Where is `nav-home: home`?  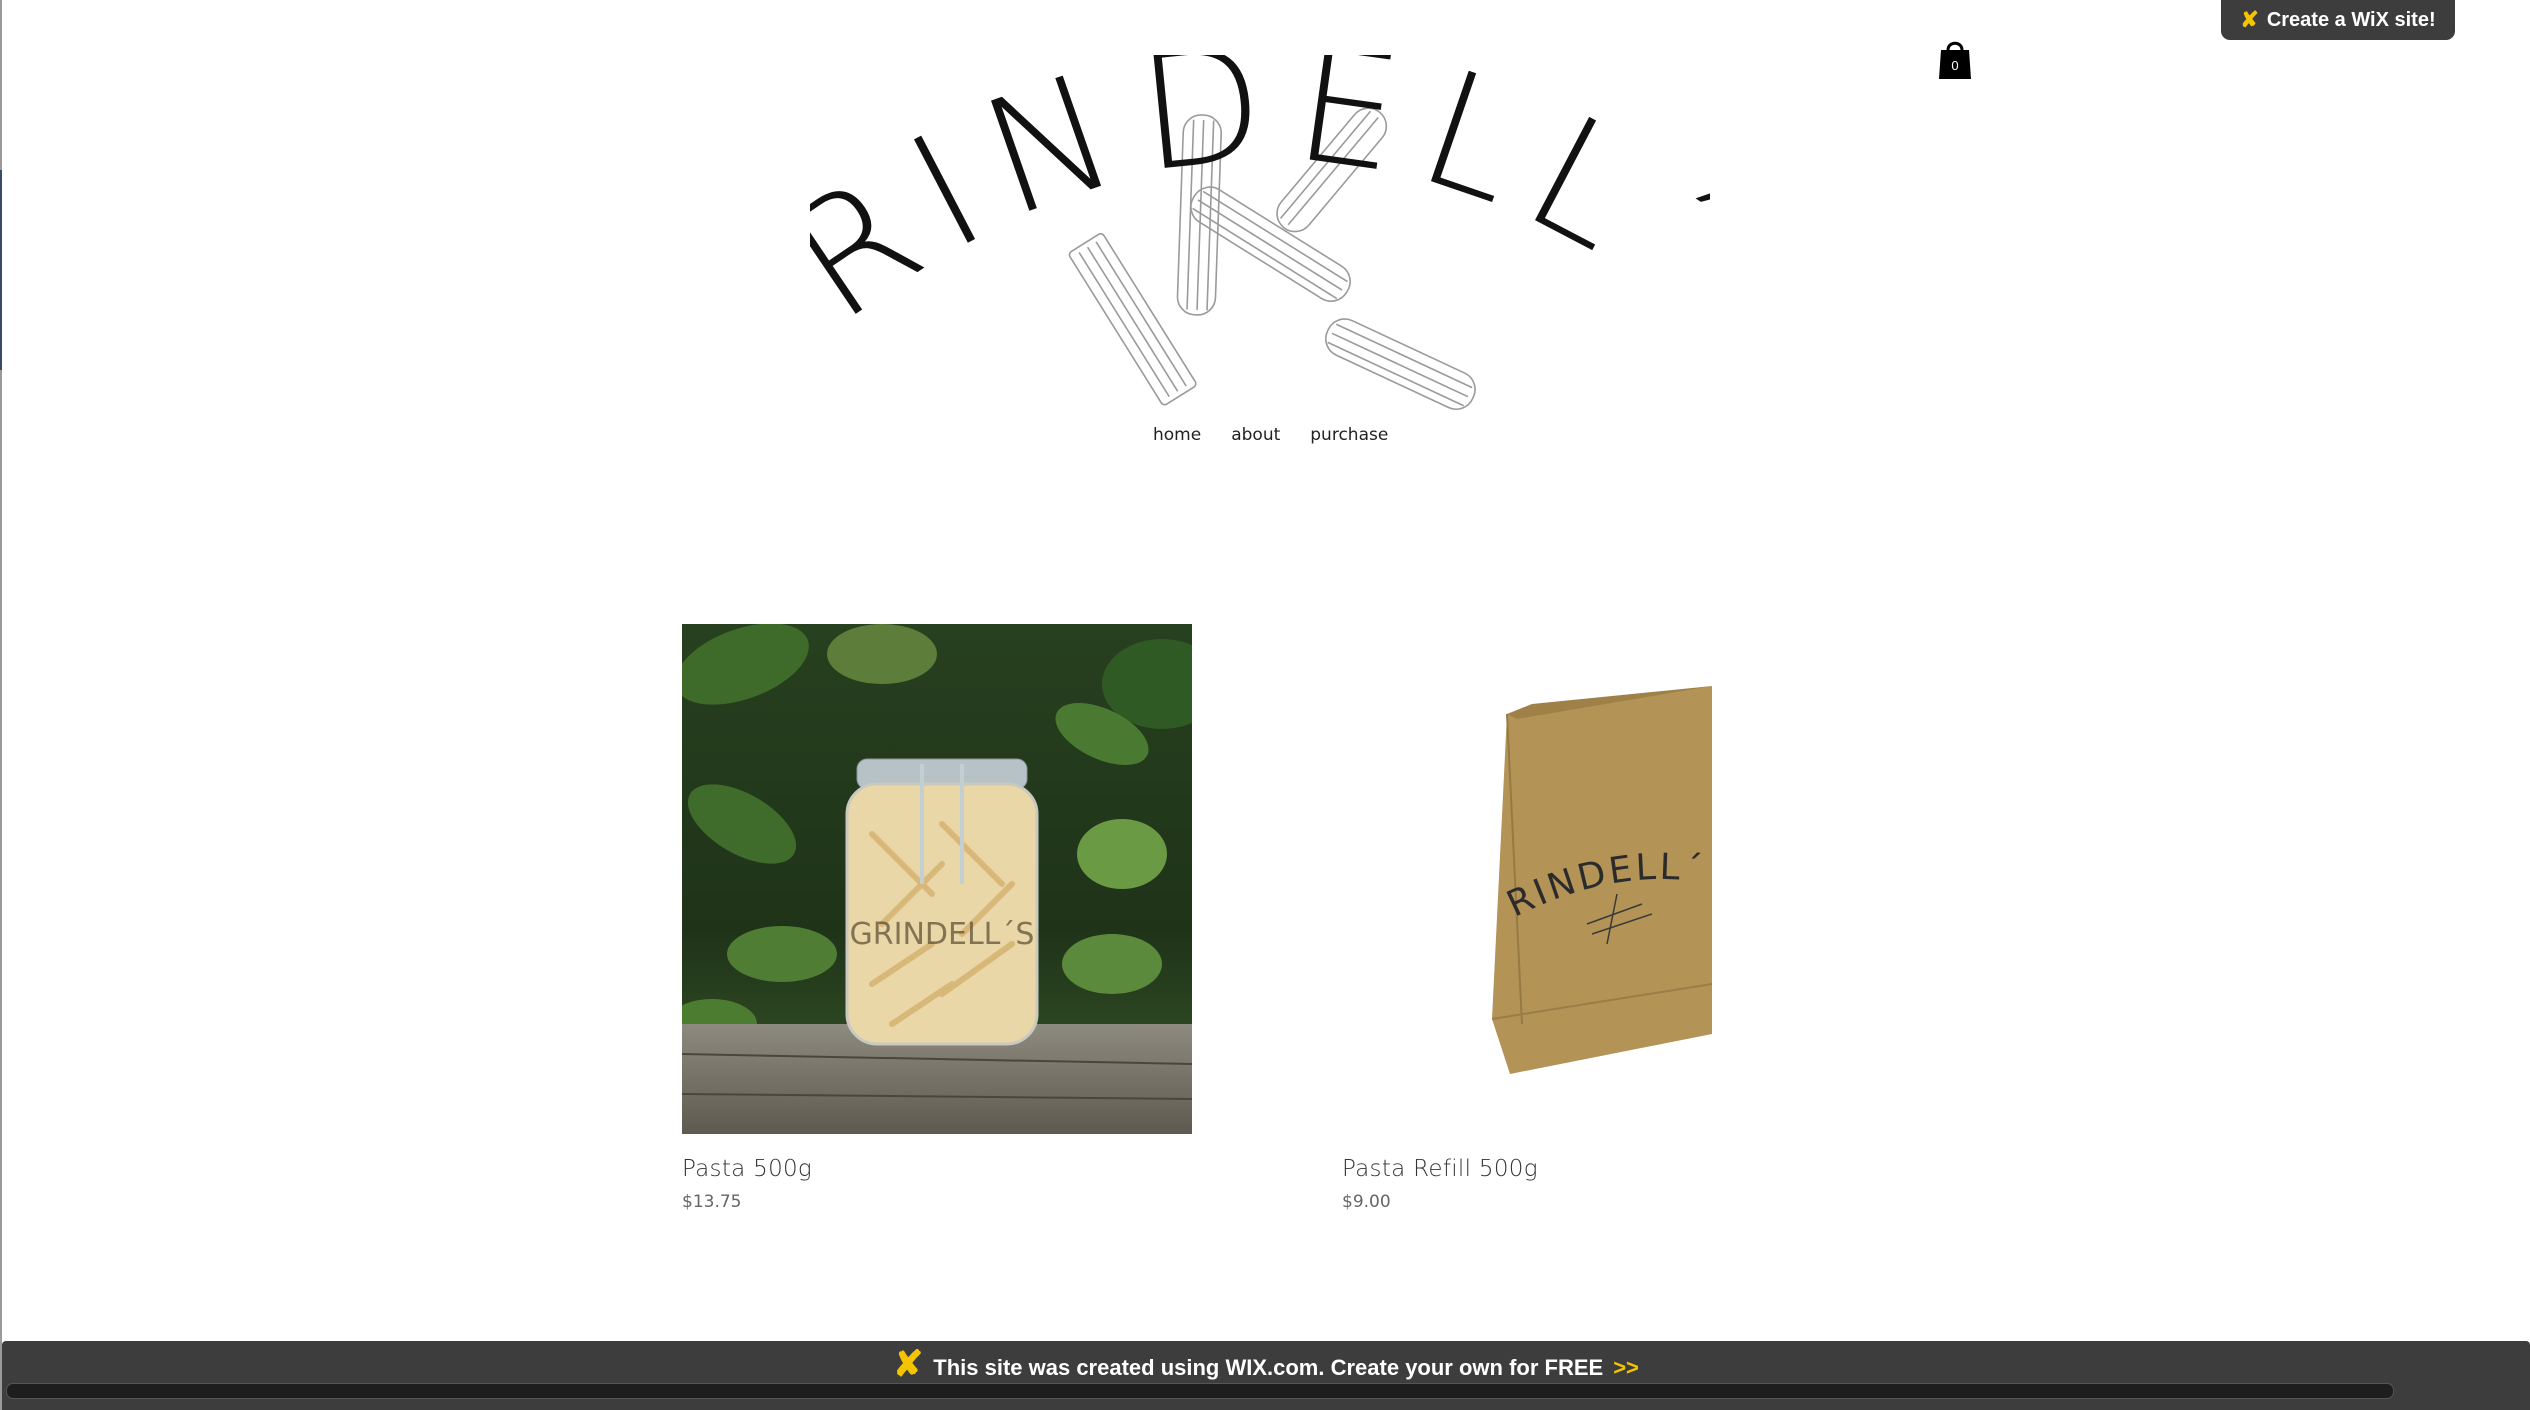
nav-home: home is located at coordinates (1177, 435).